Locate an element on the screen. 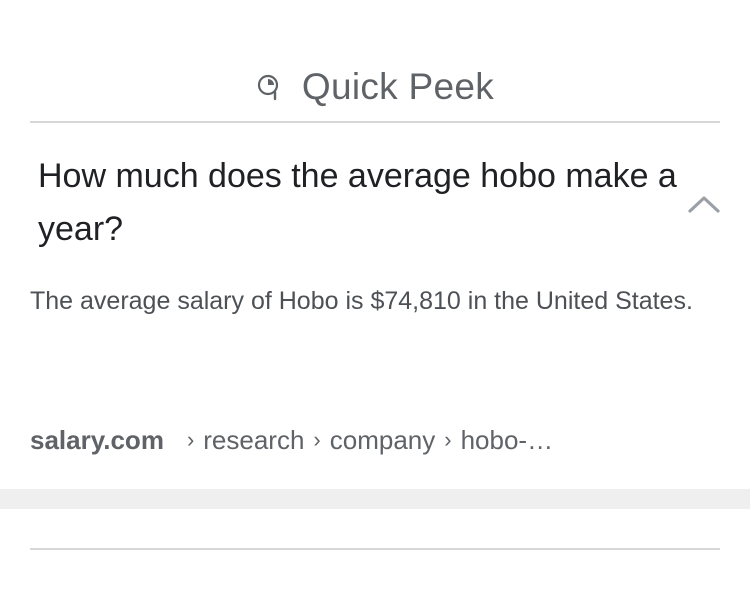 The image size is (750, 616). page-title: Quick Peek is located at coordinates (398, 86).